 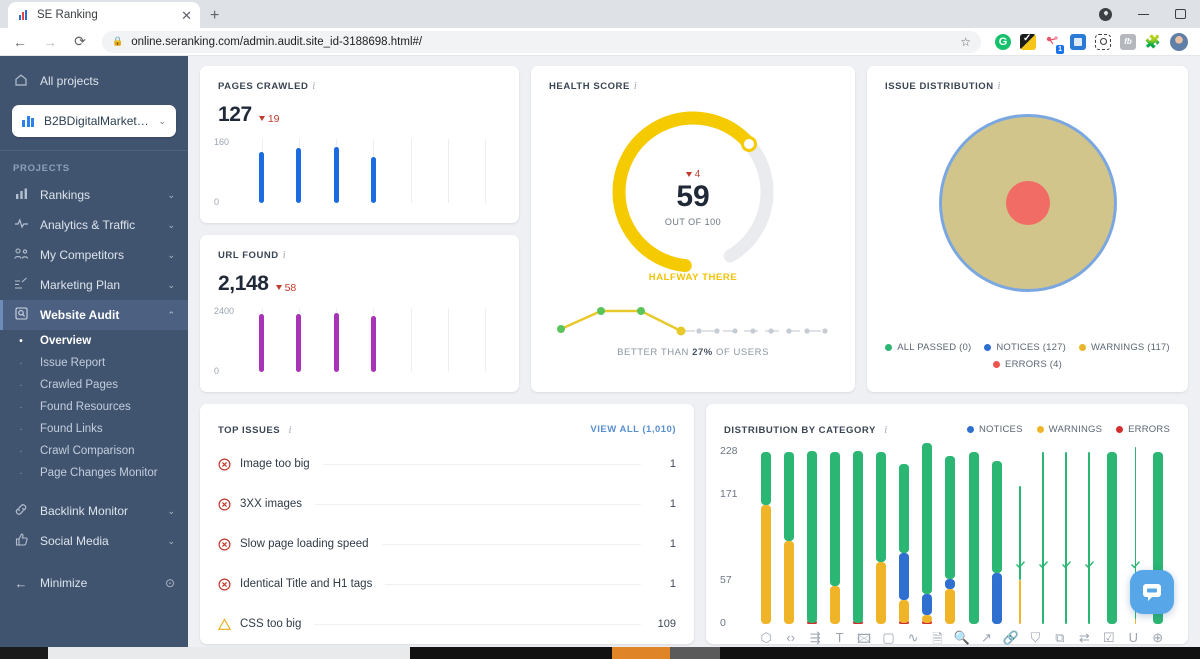 I want to click on legend-item-errors: ERRORS, so click(x=1143, y=429).